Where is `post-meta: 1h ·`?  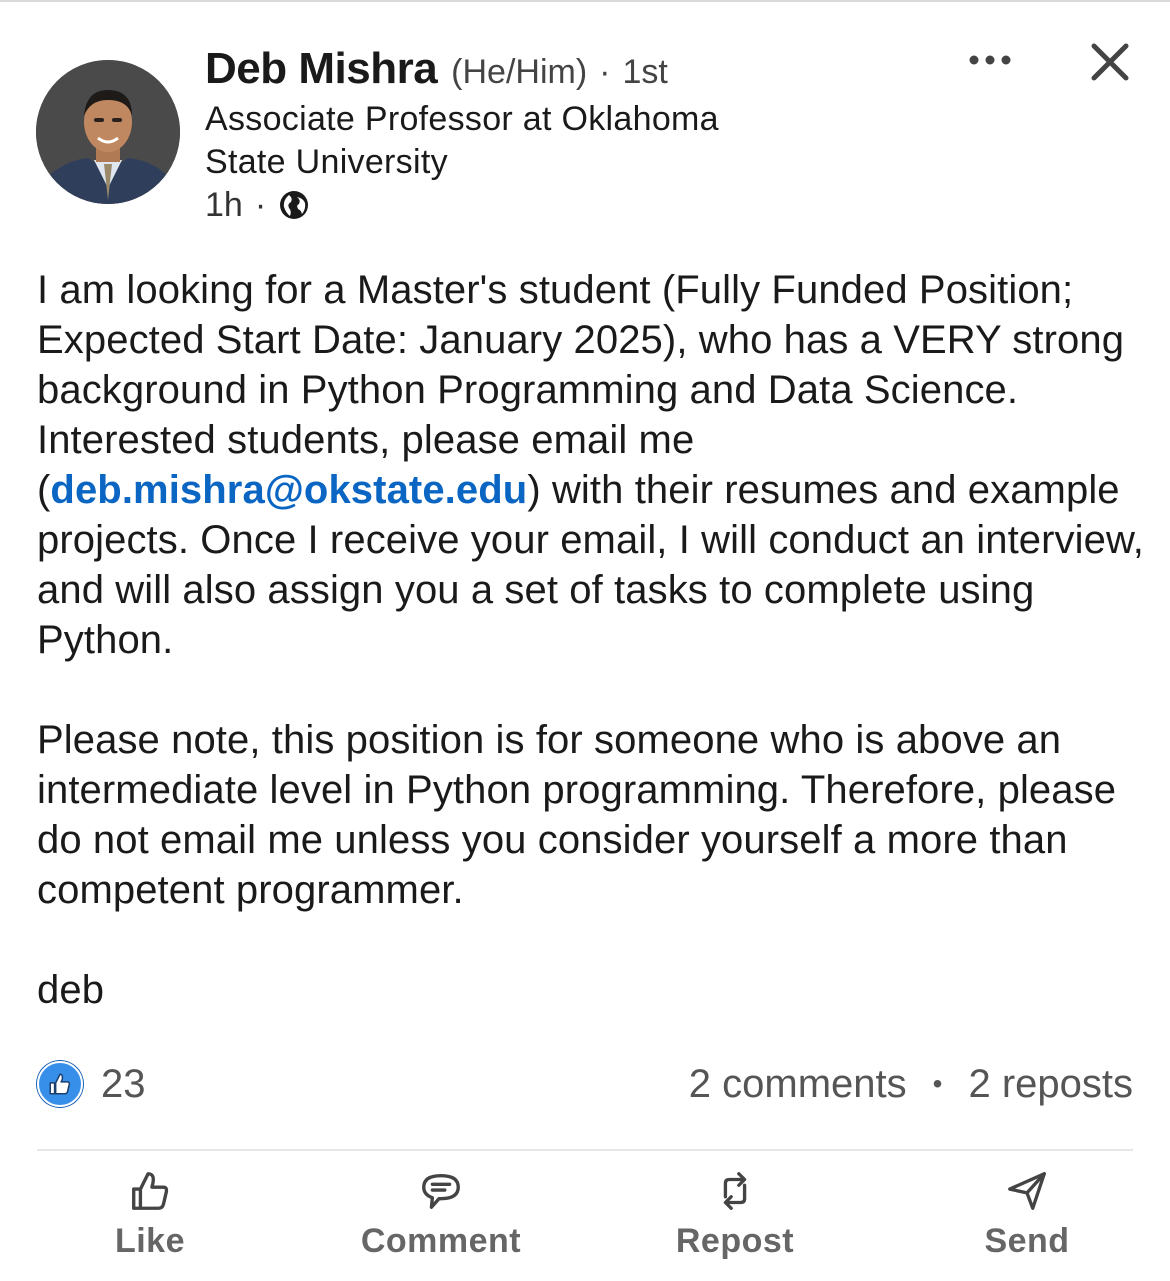 post-meta: 1h · is located at coordinates (257, 205).